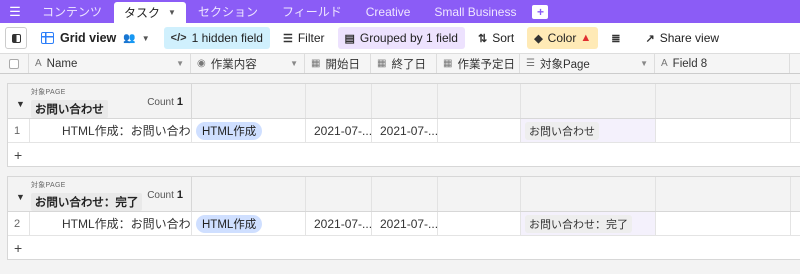  I want to click on group-label: 対象PAGE お問い合わせ：完了, so click(86, 195).